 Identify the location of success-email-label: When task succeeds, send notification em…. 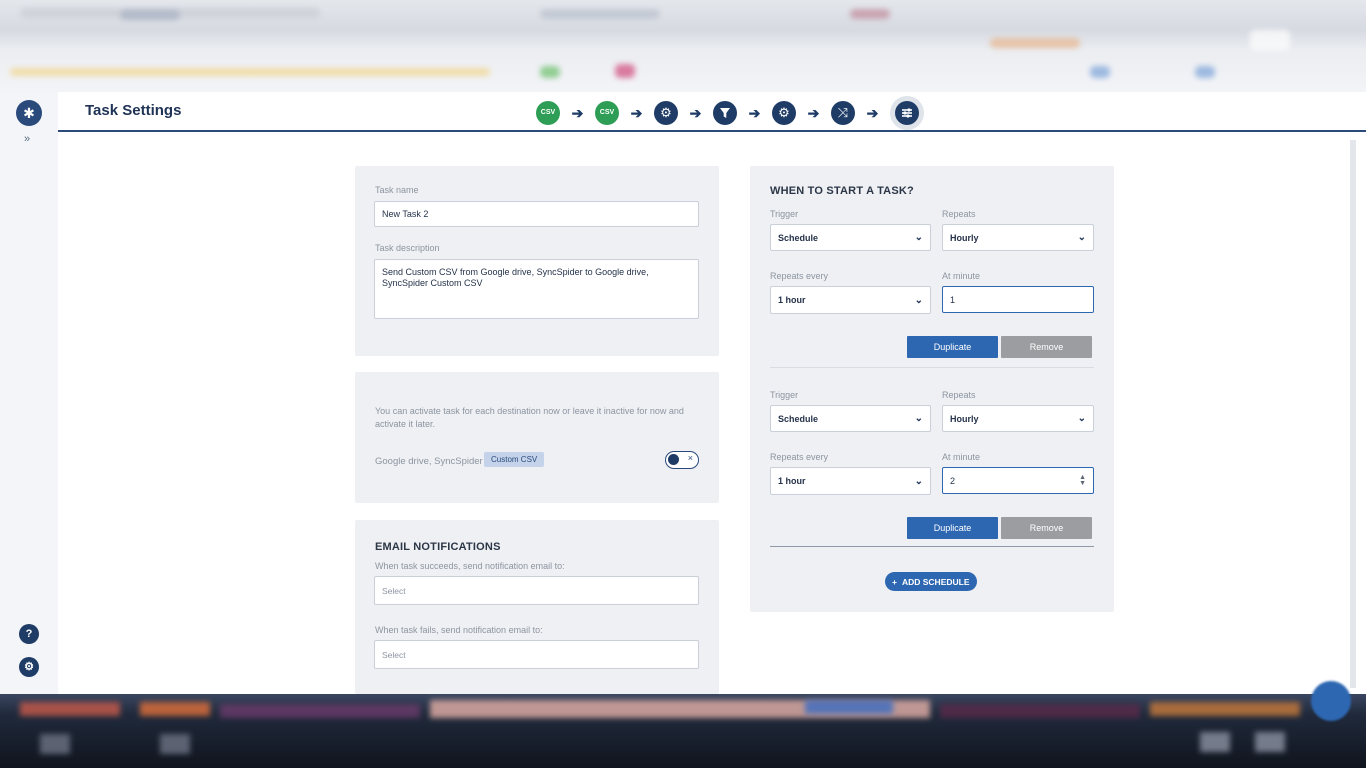
(470, 566).